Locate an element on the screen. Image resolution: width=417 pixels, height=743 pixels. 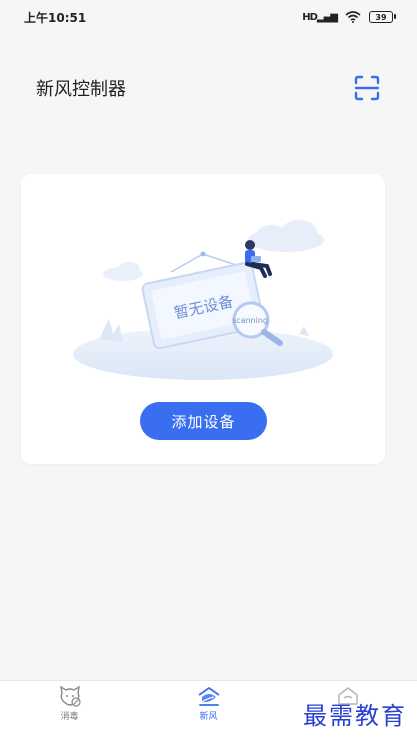
tab-label: 新风 is located at coordinates (208, 717).